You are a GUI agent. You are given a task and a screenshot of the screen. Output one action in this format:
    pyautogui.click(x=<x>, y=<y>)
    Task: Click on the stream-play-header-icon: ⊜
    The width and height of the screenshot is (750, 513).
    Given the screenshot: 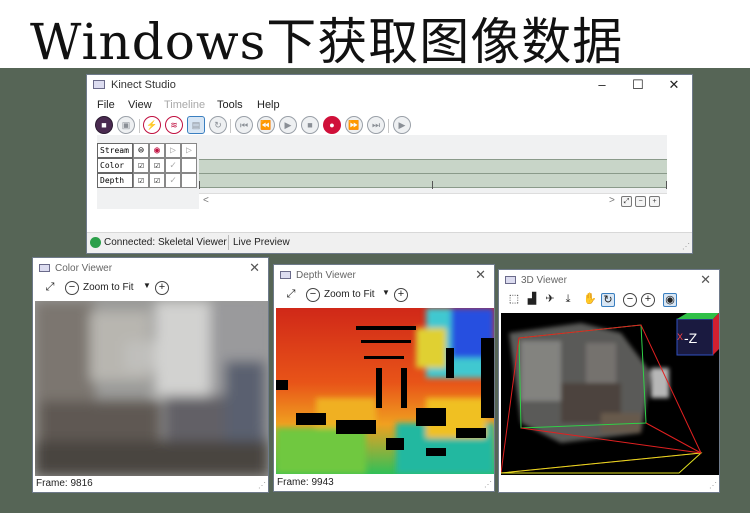 What is the action you would take?
    pyautogui.click(x=141, y=150)
    